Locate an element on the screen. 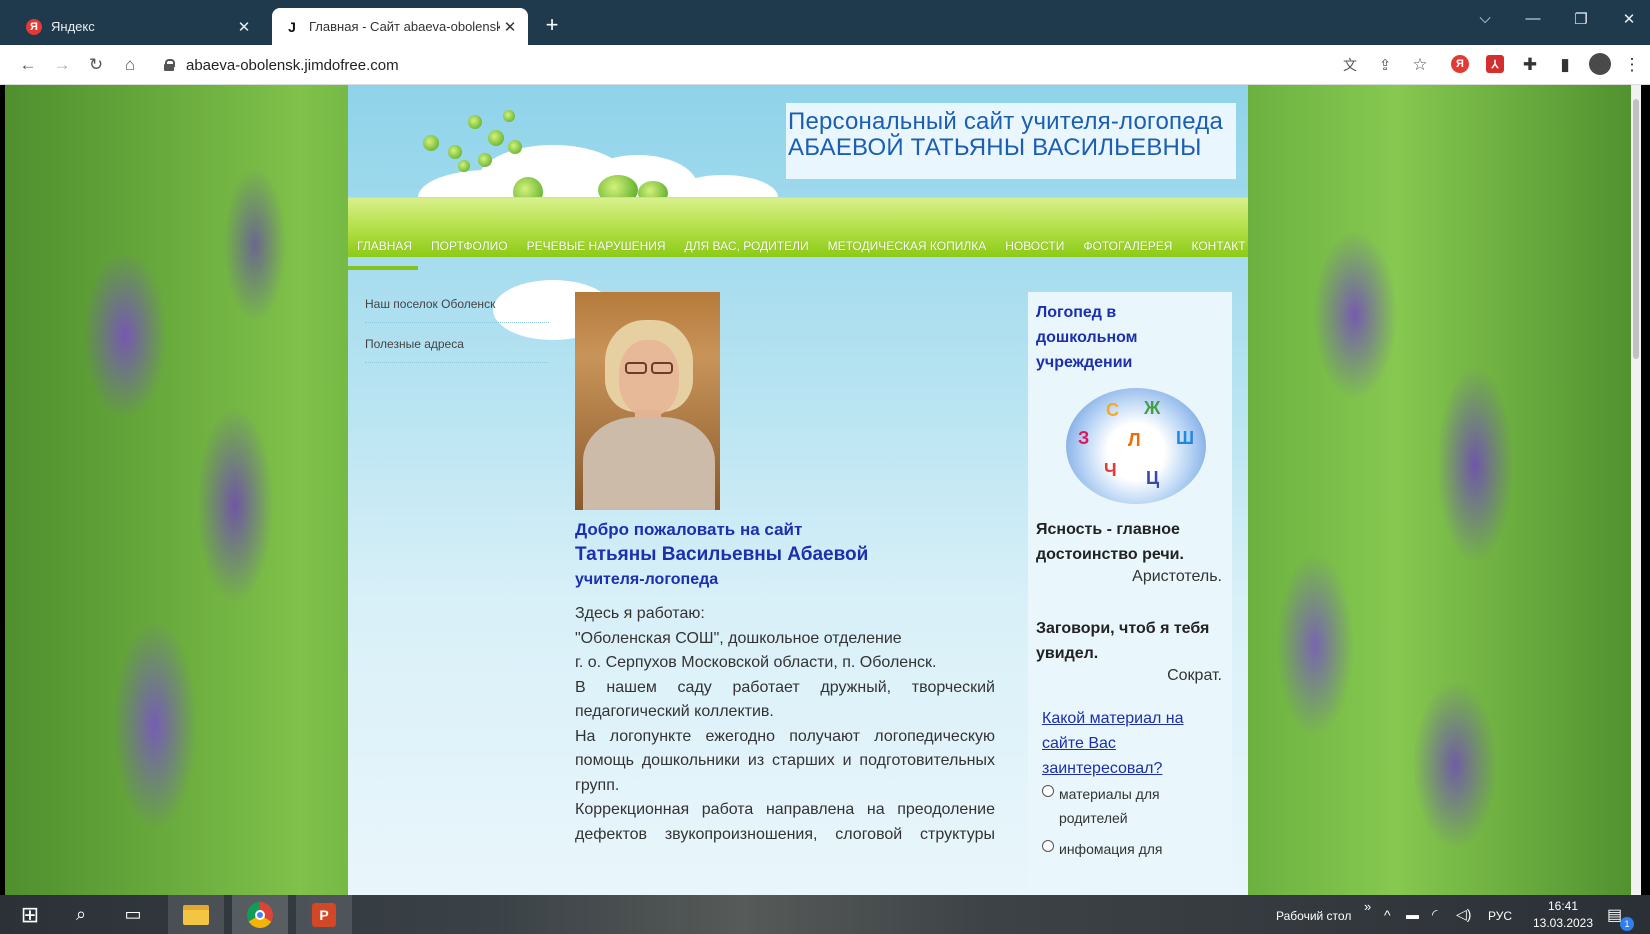  poll-option-info: инфомация для is located at coordinates (1117, 849).